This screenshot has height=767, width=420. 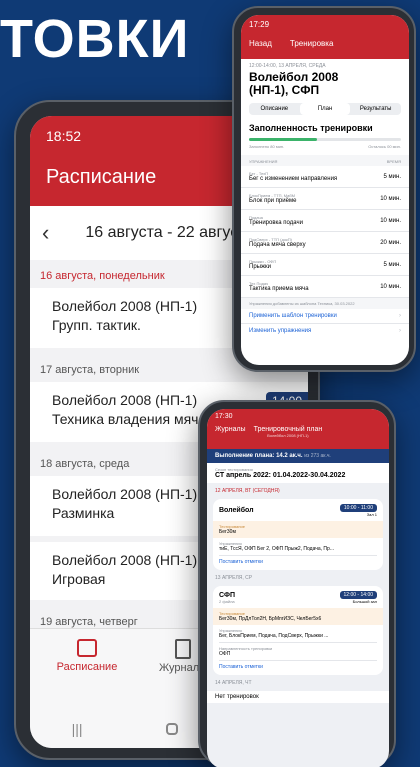 I want to click on plan-of: из 273 ак.ч., so click(x=317, y=456).